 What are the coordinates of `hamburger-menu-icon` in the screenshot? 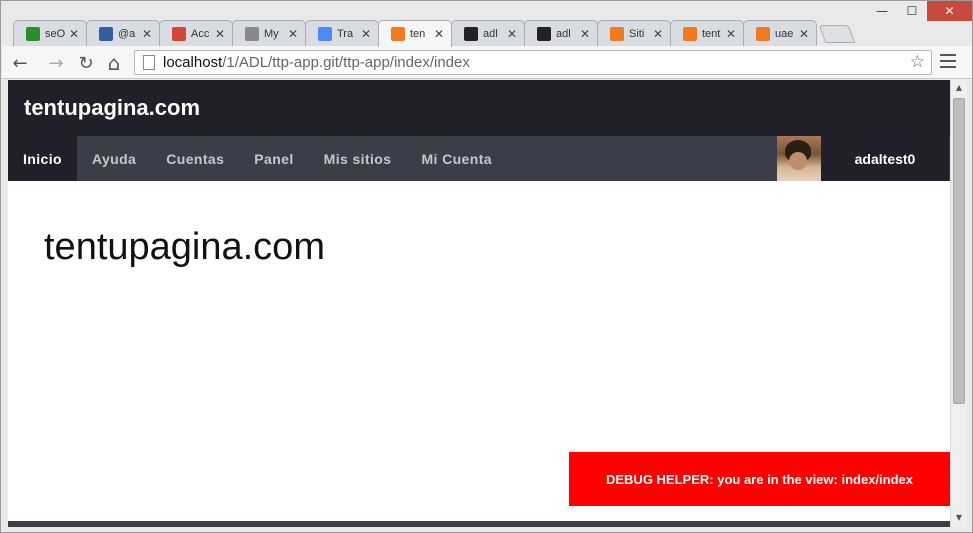 It's located at (948, 63).